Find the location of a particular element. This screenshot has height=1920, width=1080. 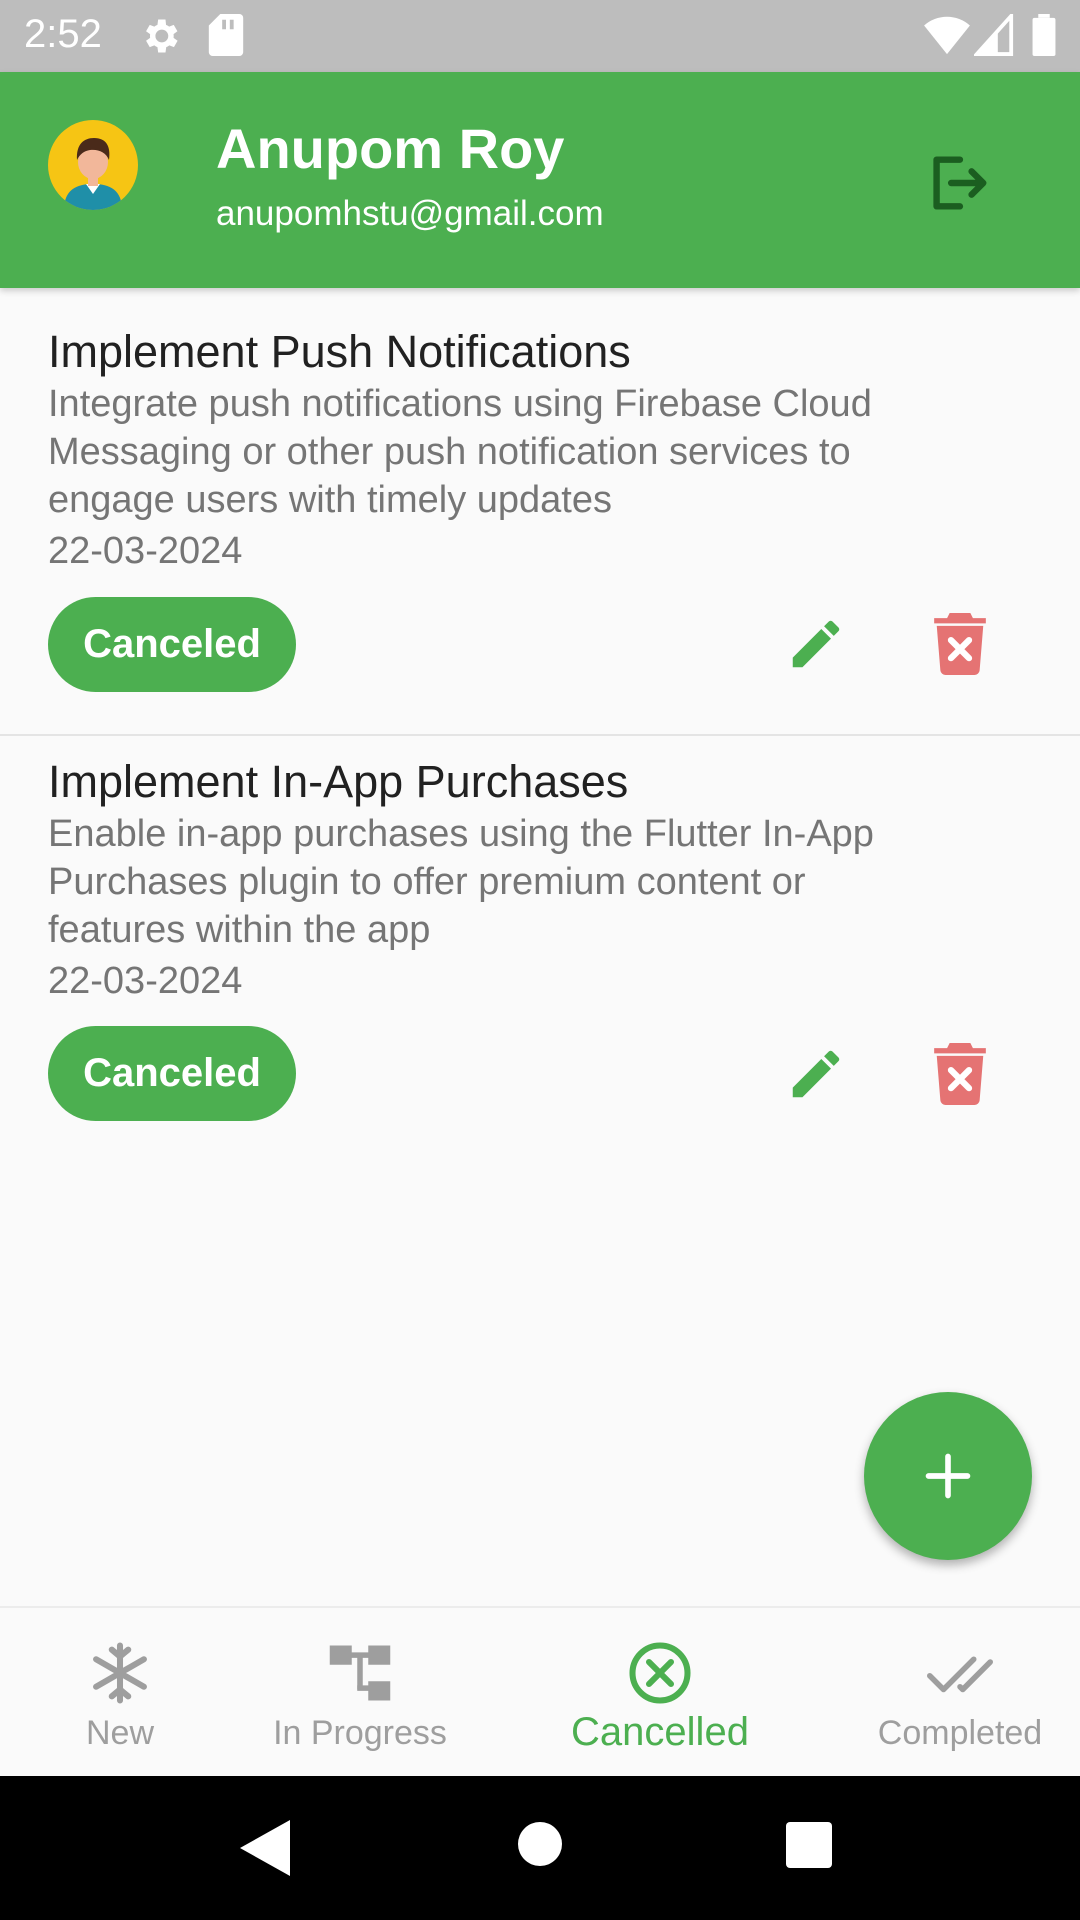

add-task-button is located at coordinates (948, 1476).